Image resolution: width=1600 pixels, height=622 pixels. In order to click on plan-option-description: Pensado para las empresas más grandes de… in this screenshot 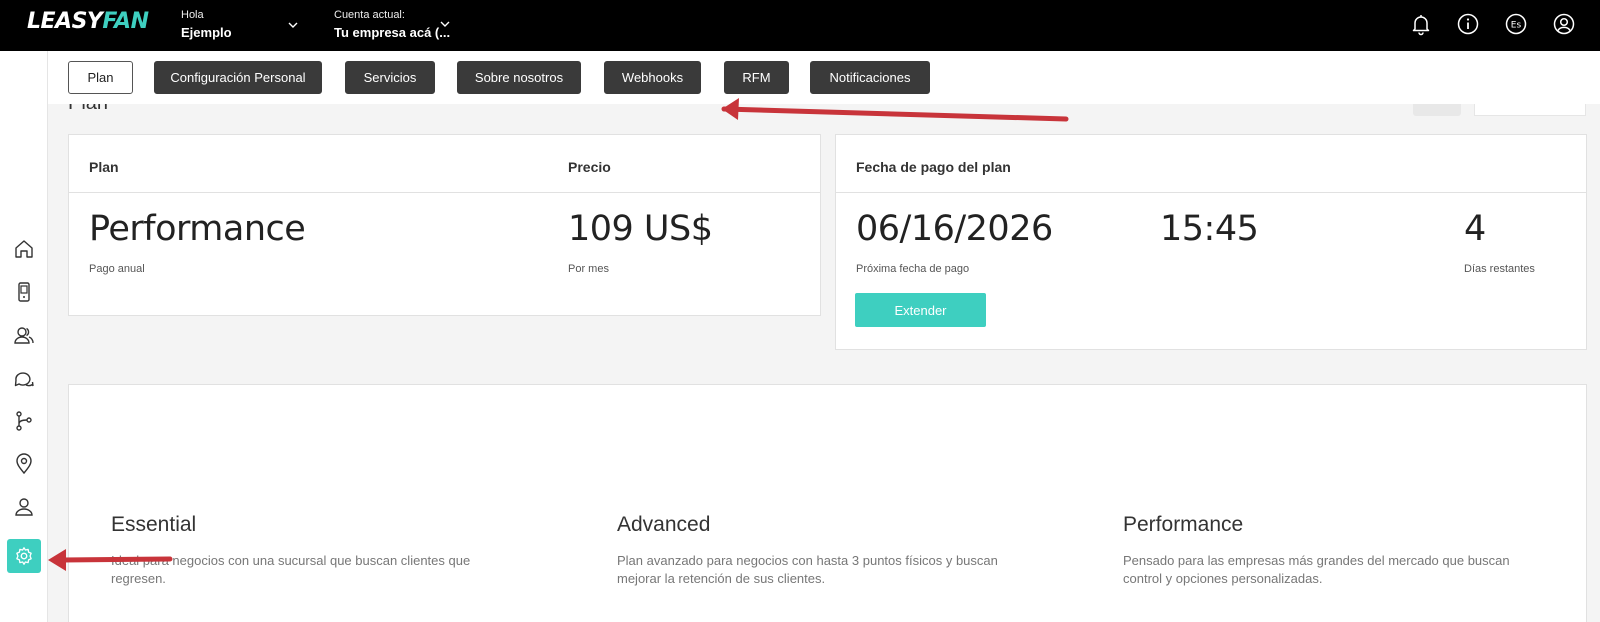, I will do `click(1316, 569)`.